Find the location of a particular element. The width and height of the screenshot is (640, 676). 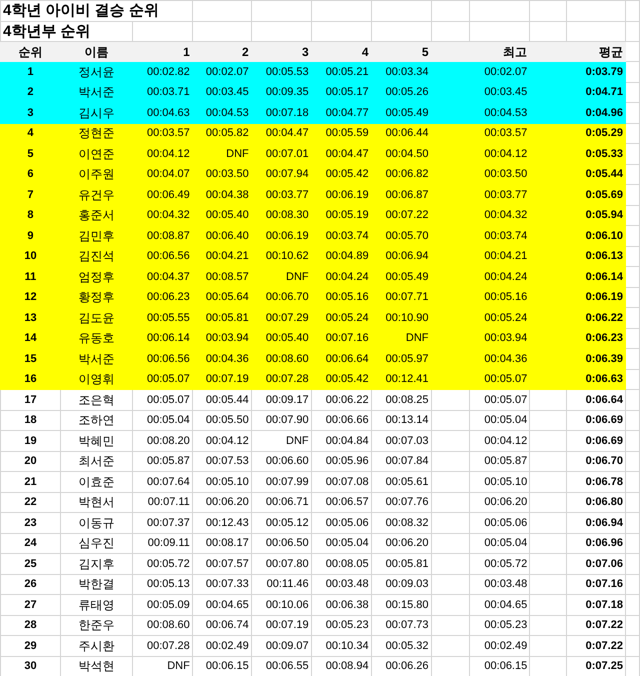

name-cell: 이영휘 is located at coordinates (96, 379).